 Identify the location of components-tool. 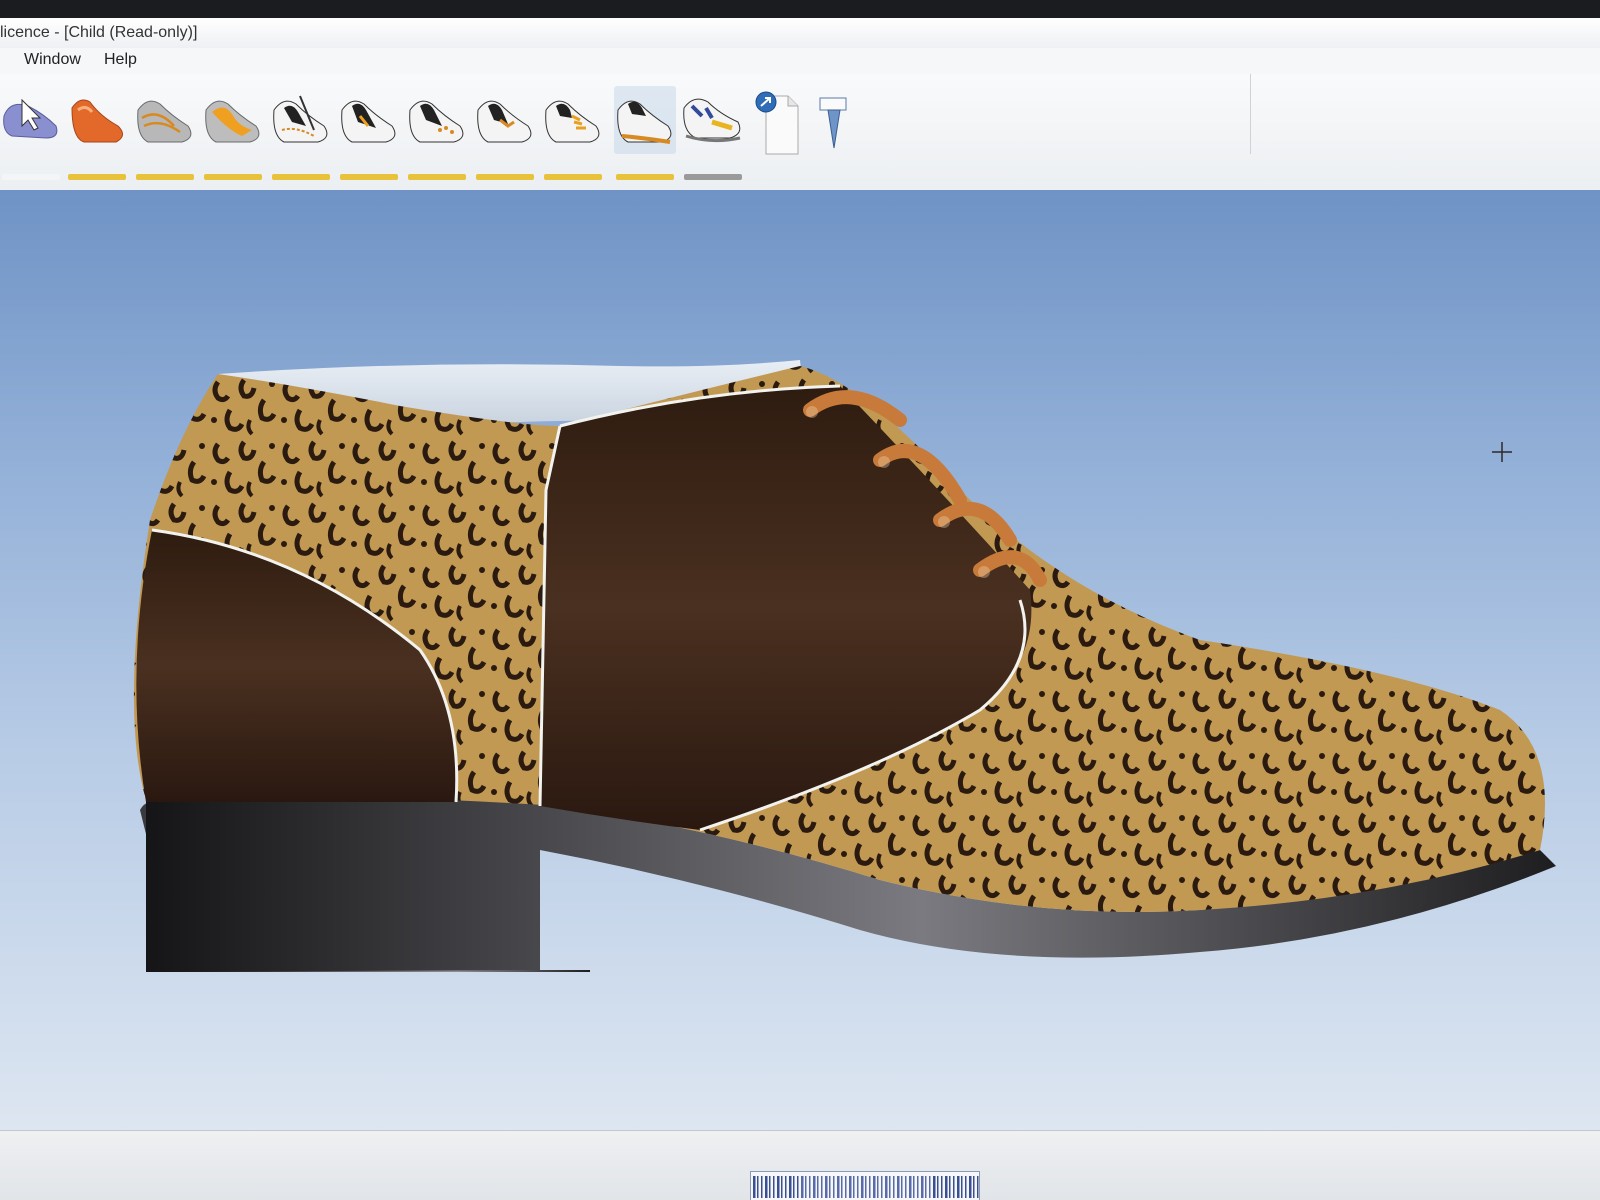
(505, 133).